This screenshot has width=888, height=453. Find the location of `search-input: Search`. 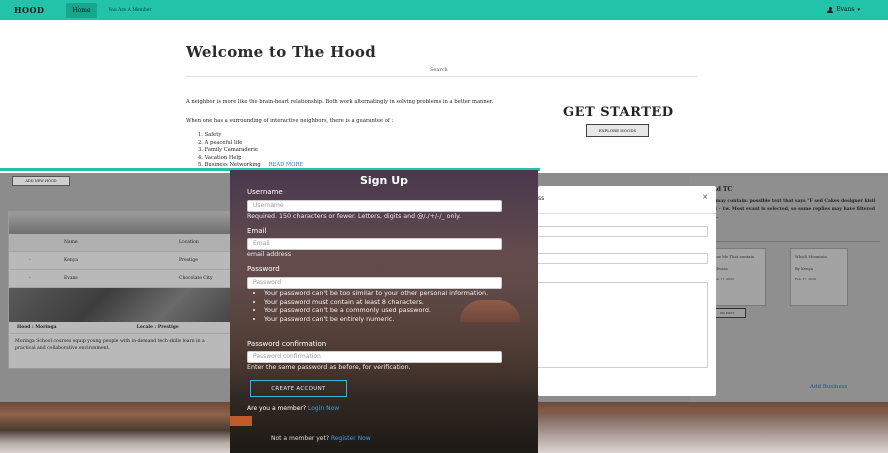

search-input: Search is located at coordinates (439, 70).